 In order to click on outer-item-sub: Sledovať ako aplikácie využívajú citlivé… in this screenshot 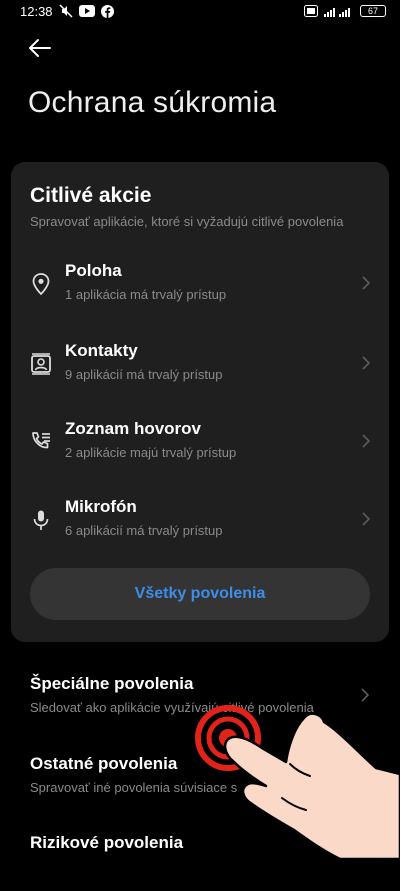, I will do `click(172, 707)`.